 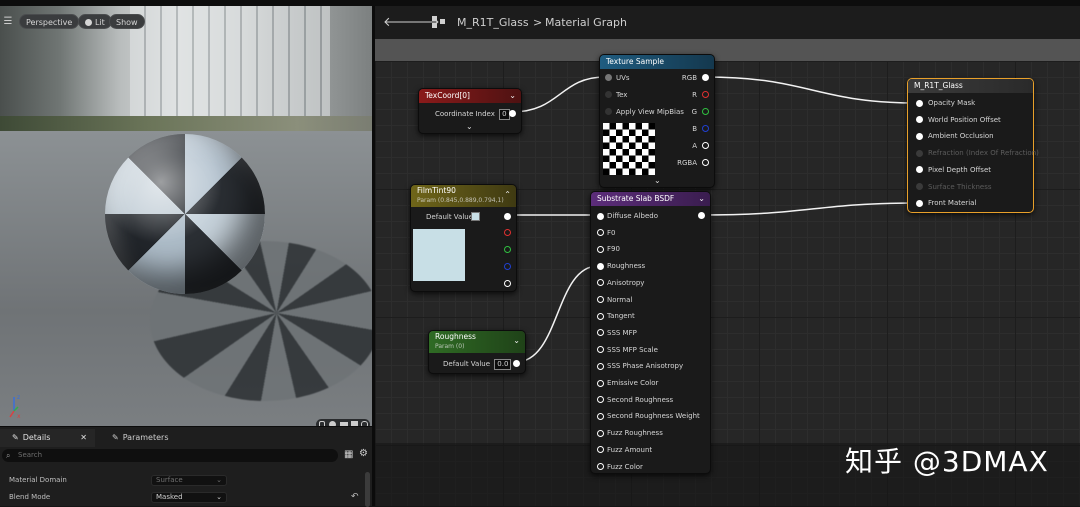 I want to click on substrate-input-label: Fuzz Amount, so click(x=630, y=449).